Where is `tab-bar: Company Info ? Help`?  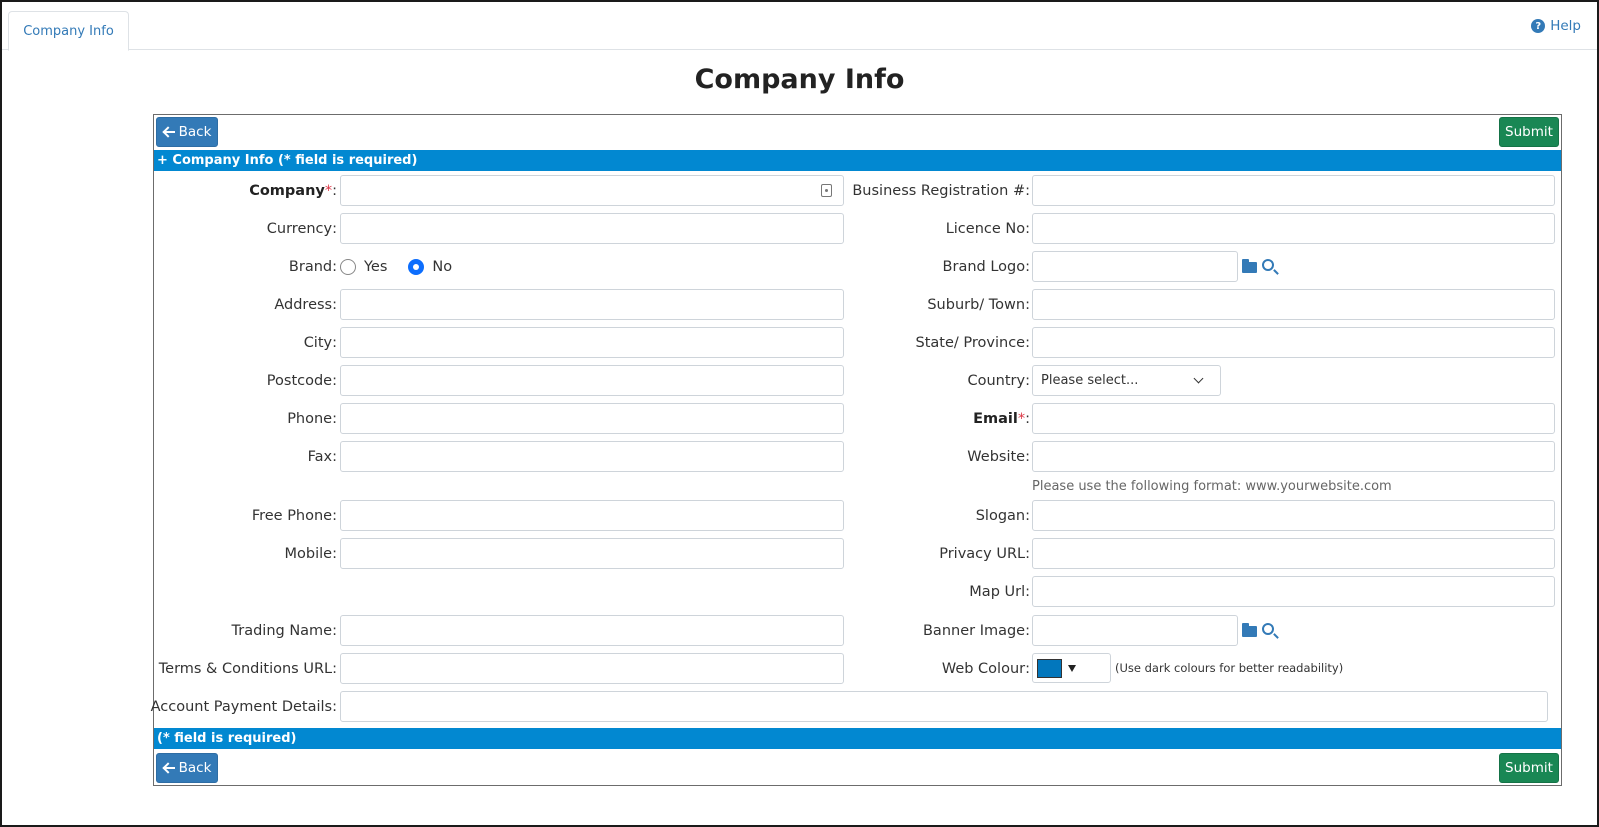
tab-bar: Company Info ? Help is located at coordinates (799, 26).